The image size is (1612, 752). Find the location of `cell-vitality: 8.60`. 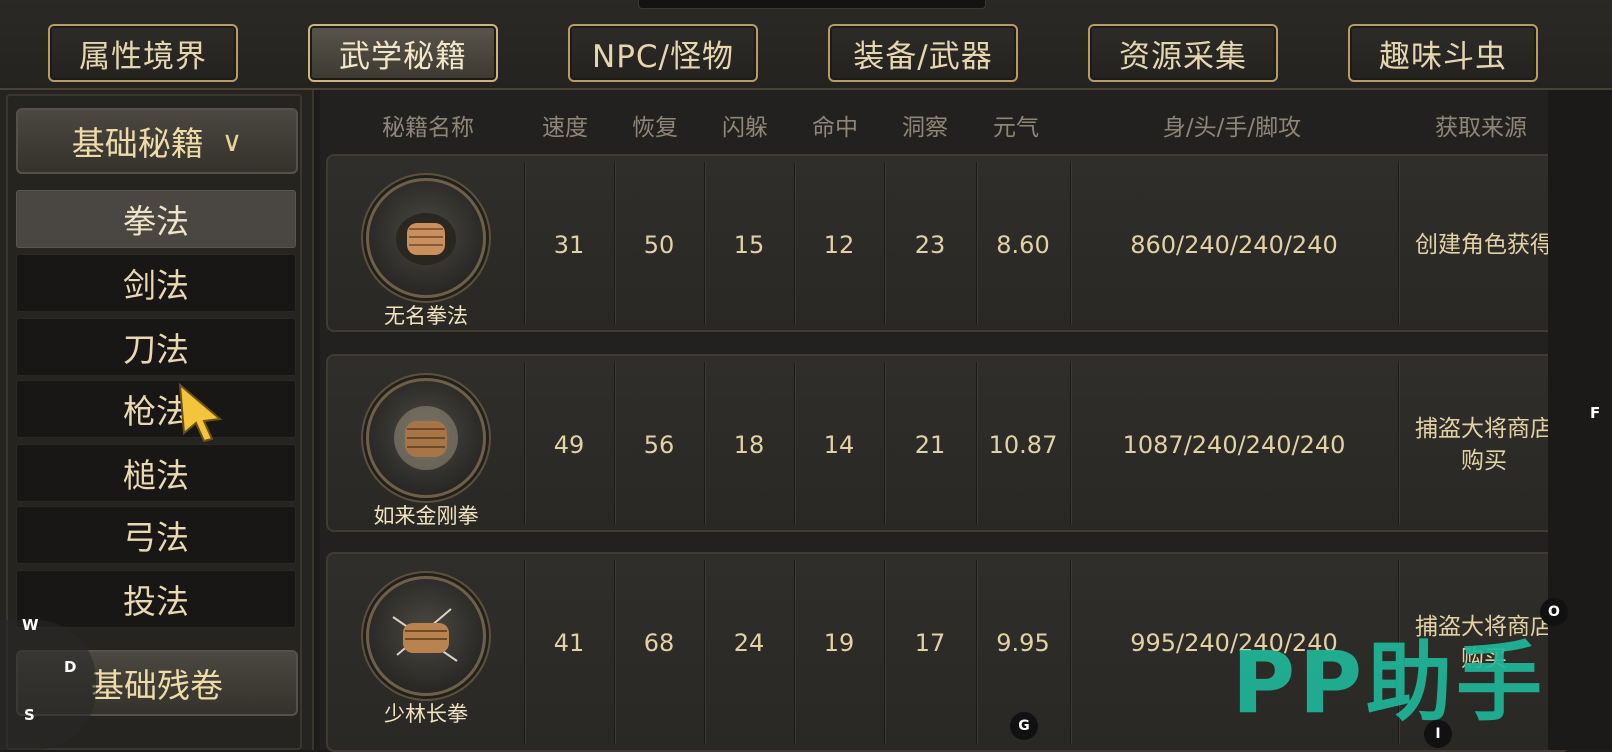

cell-vitality: 8.60 is located at coordinates (1023, 245).